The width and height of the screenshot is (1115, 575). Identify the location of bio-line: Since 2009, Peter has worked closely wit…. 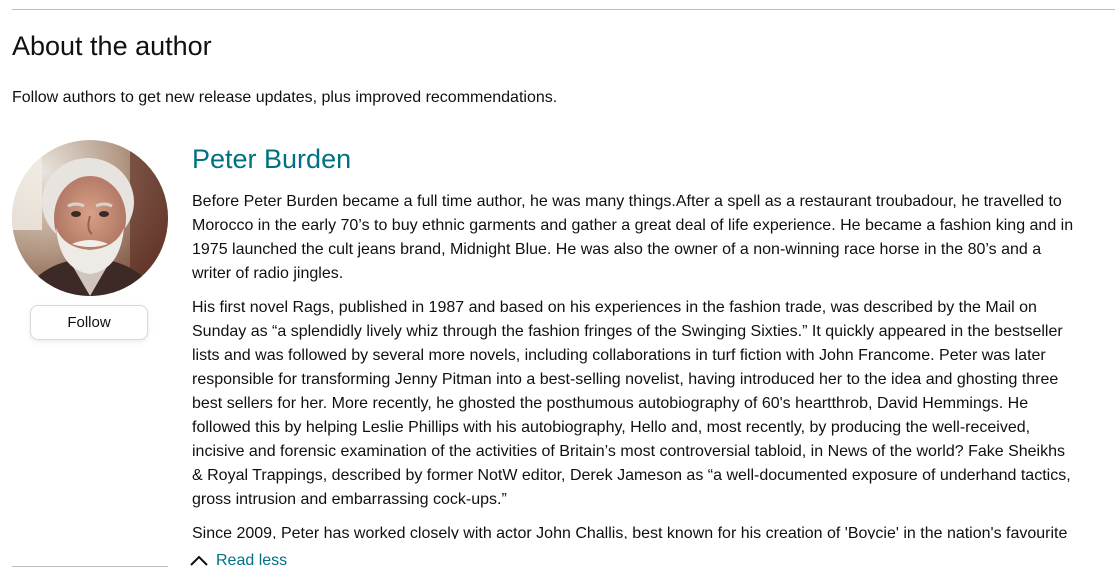
(630, 532).